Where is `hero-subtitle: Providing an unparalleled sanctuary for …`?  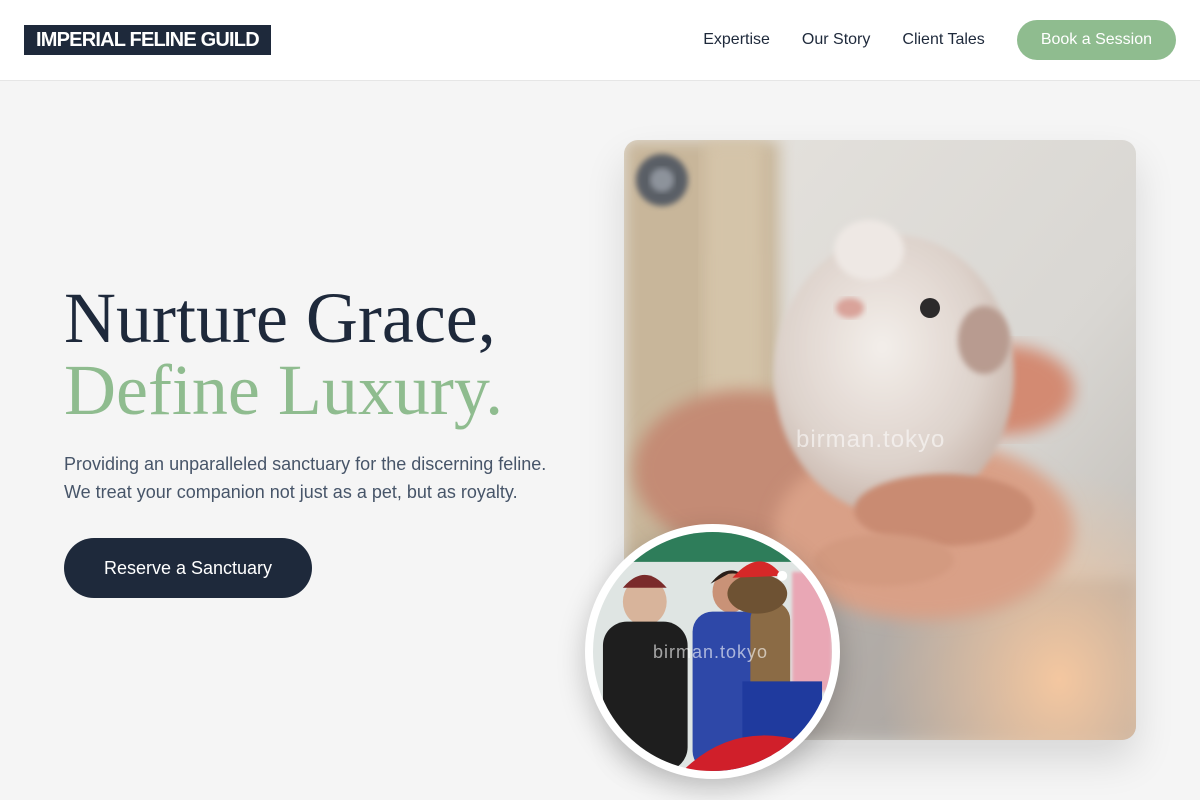 hero-subtitle: Providing an unparalleled sanctuary for … is located at coordinates (324, 478).